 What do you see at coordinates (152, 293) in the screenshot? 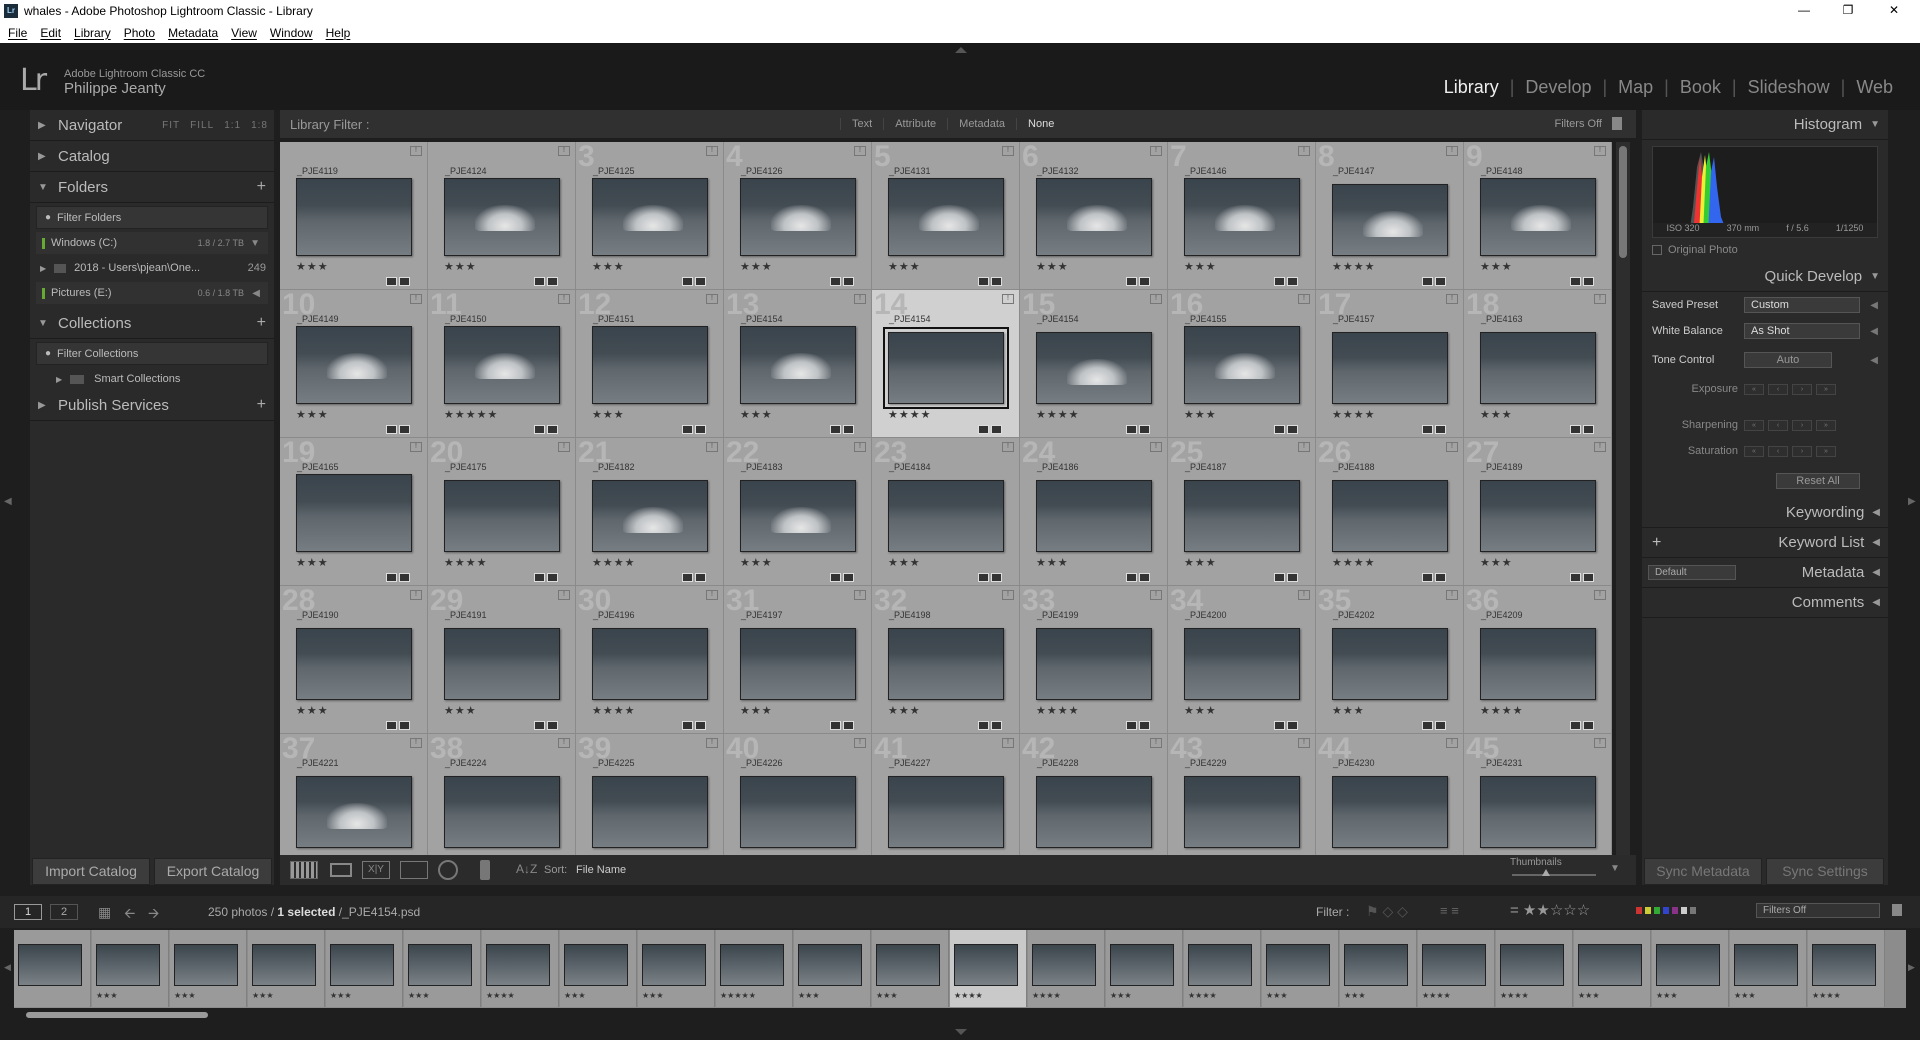
I see `volume-pictures: Pictures (E:) 0.6 / 1.8 TB ◀` at bounding box center [152, 293].